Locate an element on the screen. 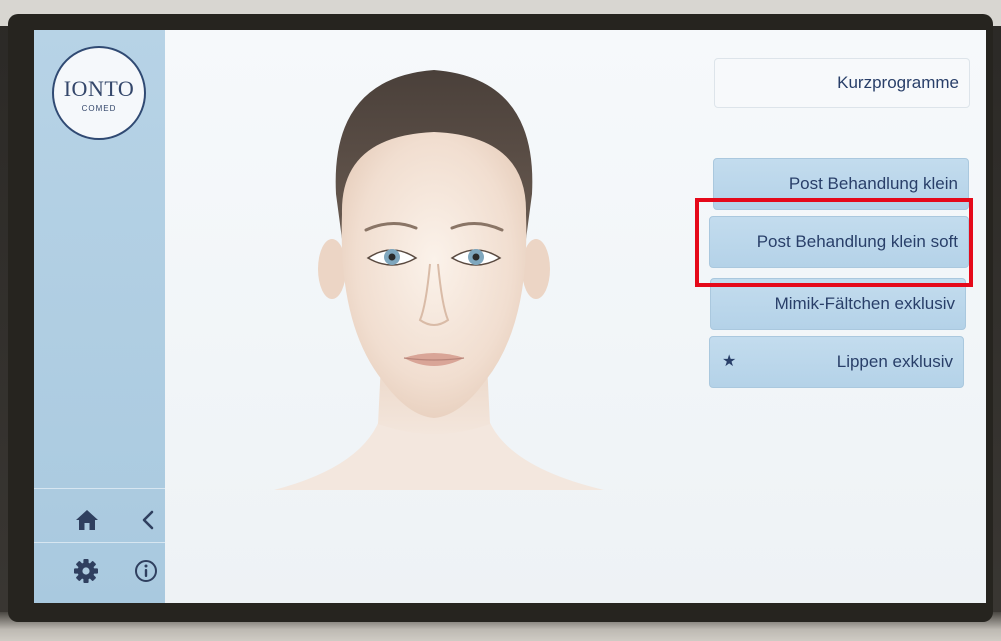 The image size is (1001, 641). star-icon: ★ is located at coordinates (729, 361).